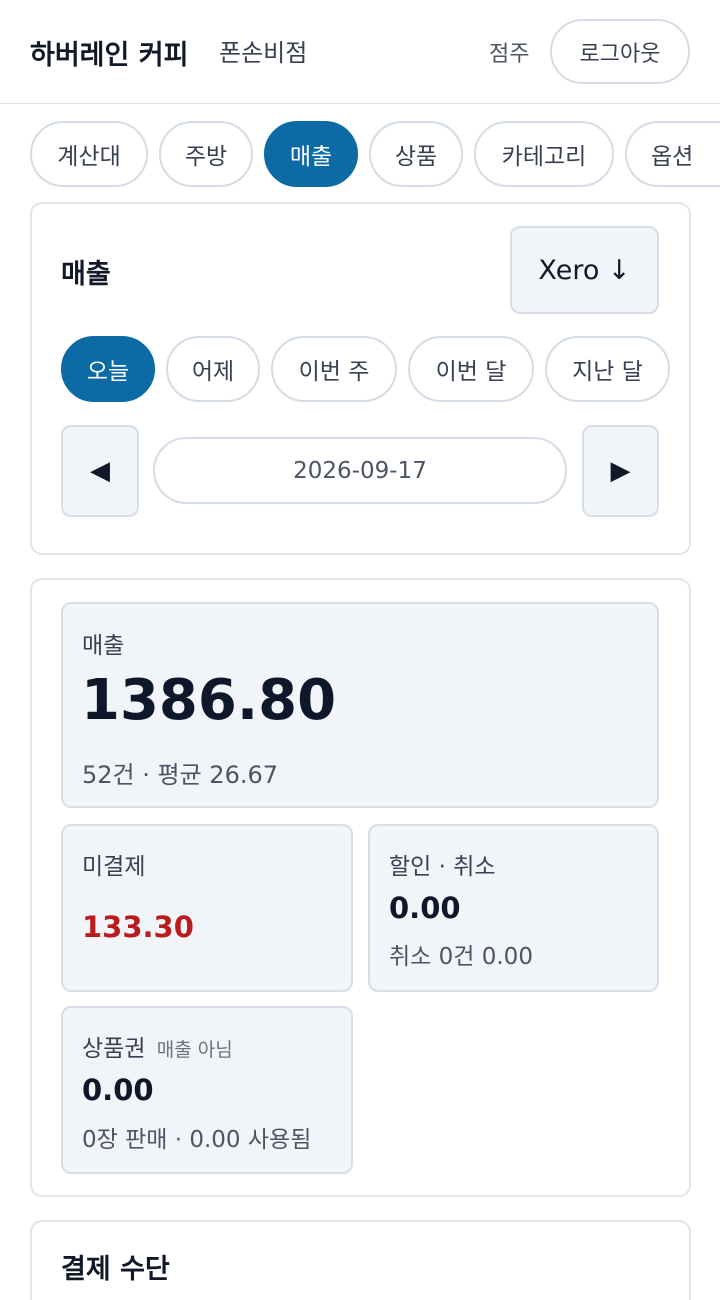 The height and width of the screenshot is (1300, 720). What do you see at coordinates (425, 908) in the screenshot?
I see `discount-value: 0.00` at bounding box center [425, 908].